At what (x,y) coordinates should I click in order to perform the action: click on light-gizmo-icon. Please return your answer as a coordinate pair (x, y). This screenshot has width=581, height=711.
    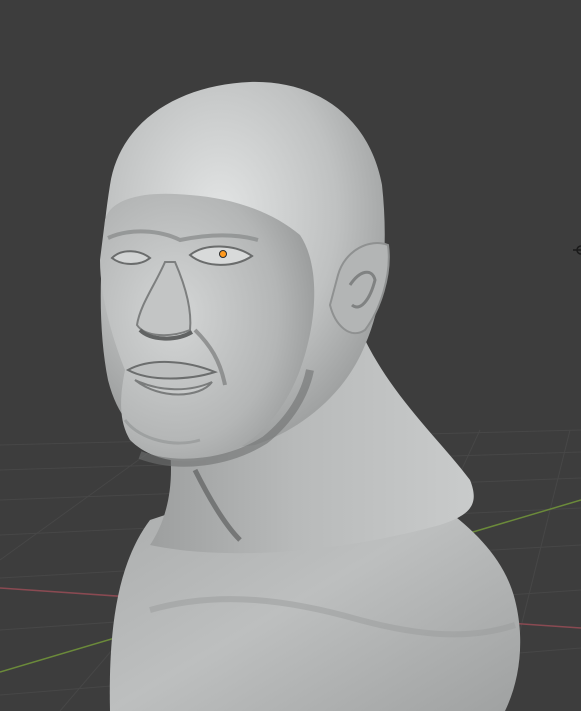
    Looking at the image, I should click on (577, 250).